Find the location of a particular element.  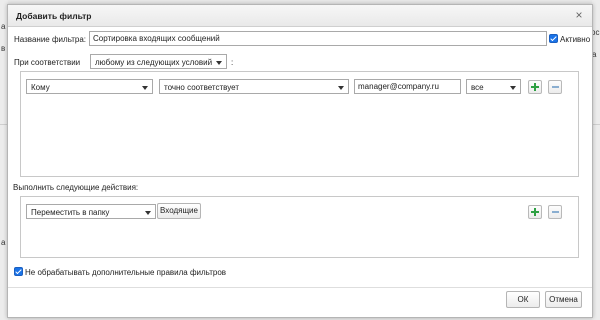

footer-divider is located at coordinates (300, 287).